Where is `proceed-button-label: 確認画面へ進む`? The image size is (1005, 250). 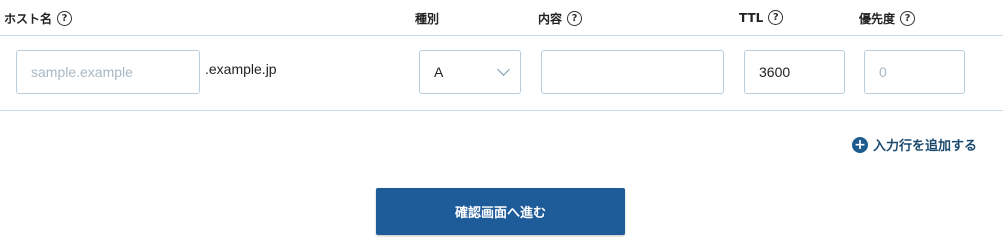 proceed-button-label: 確認画面へ進む is located at coordinates (500, 213).